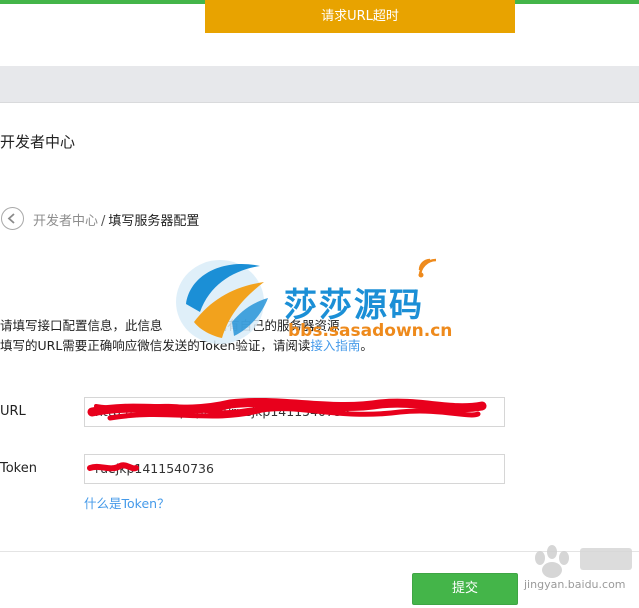  Describe the element at coordinates (294, 469) in the screenshot. I see `token-input: ruejkp1411540736` at that location.